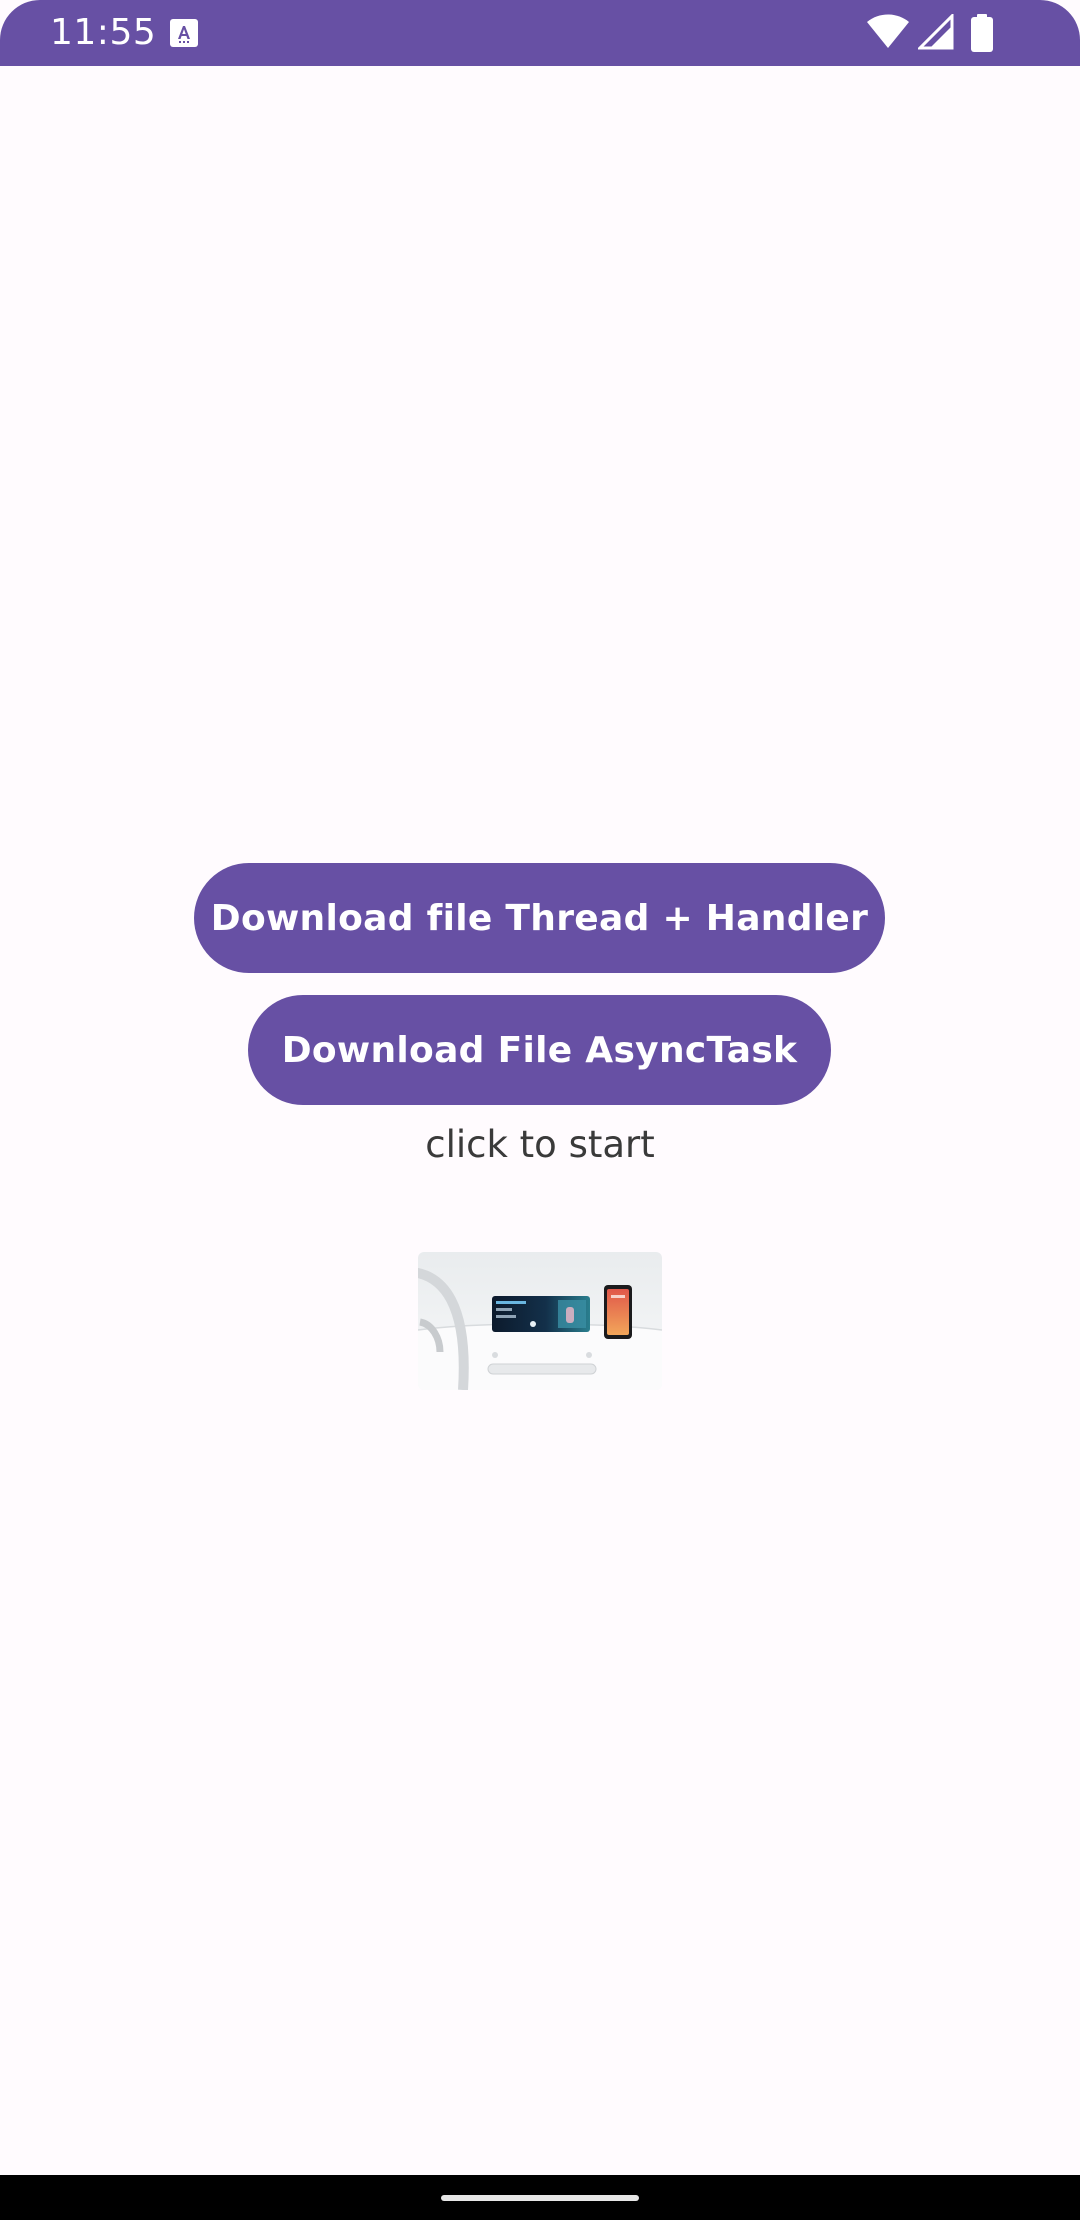 The image size is (1080, 2220). Describe the element at coordinates (540, 1144) in the screenshot. I see `download-status-text: click to start` at that location.